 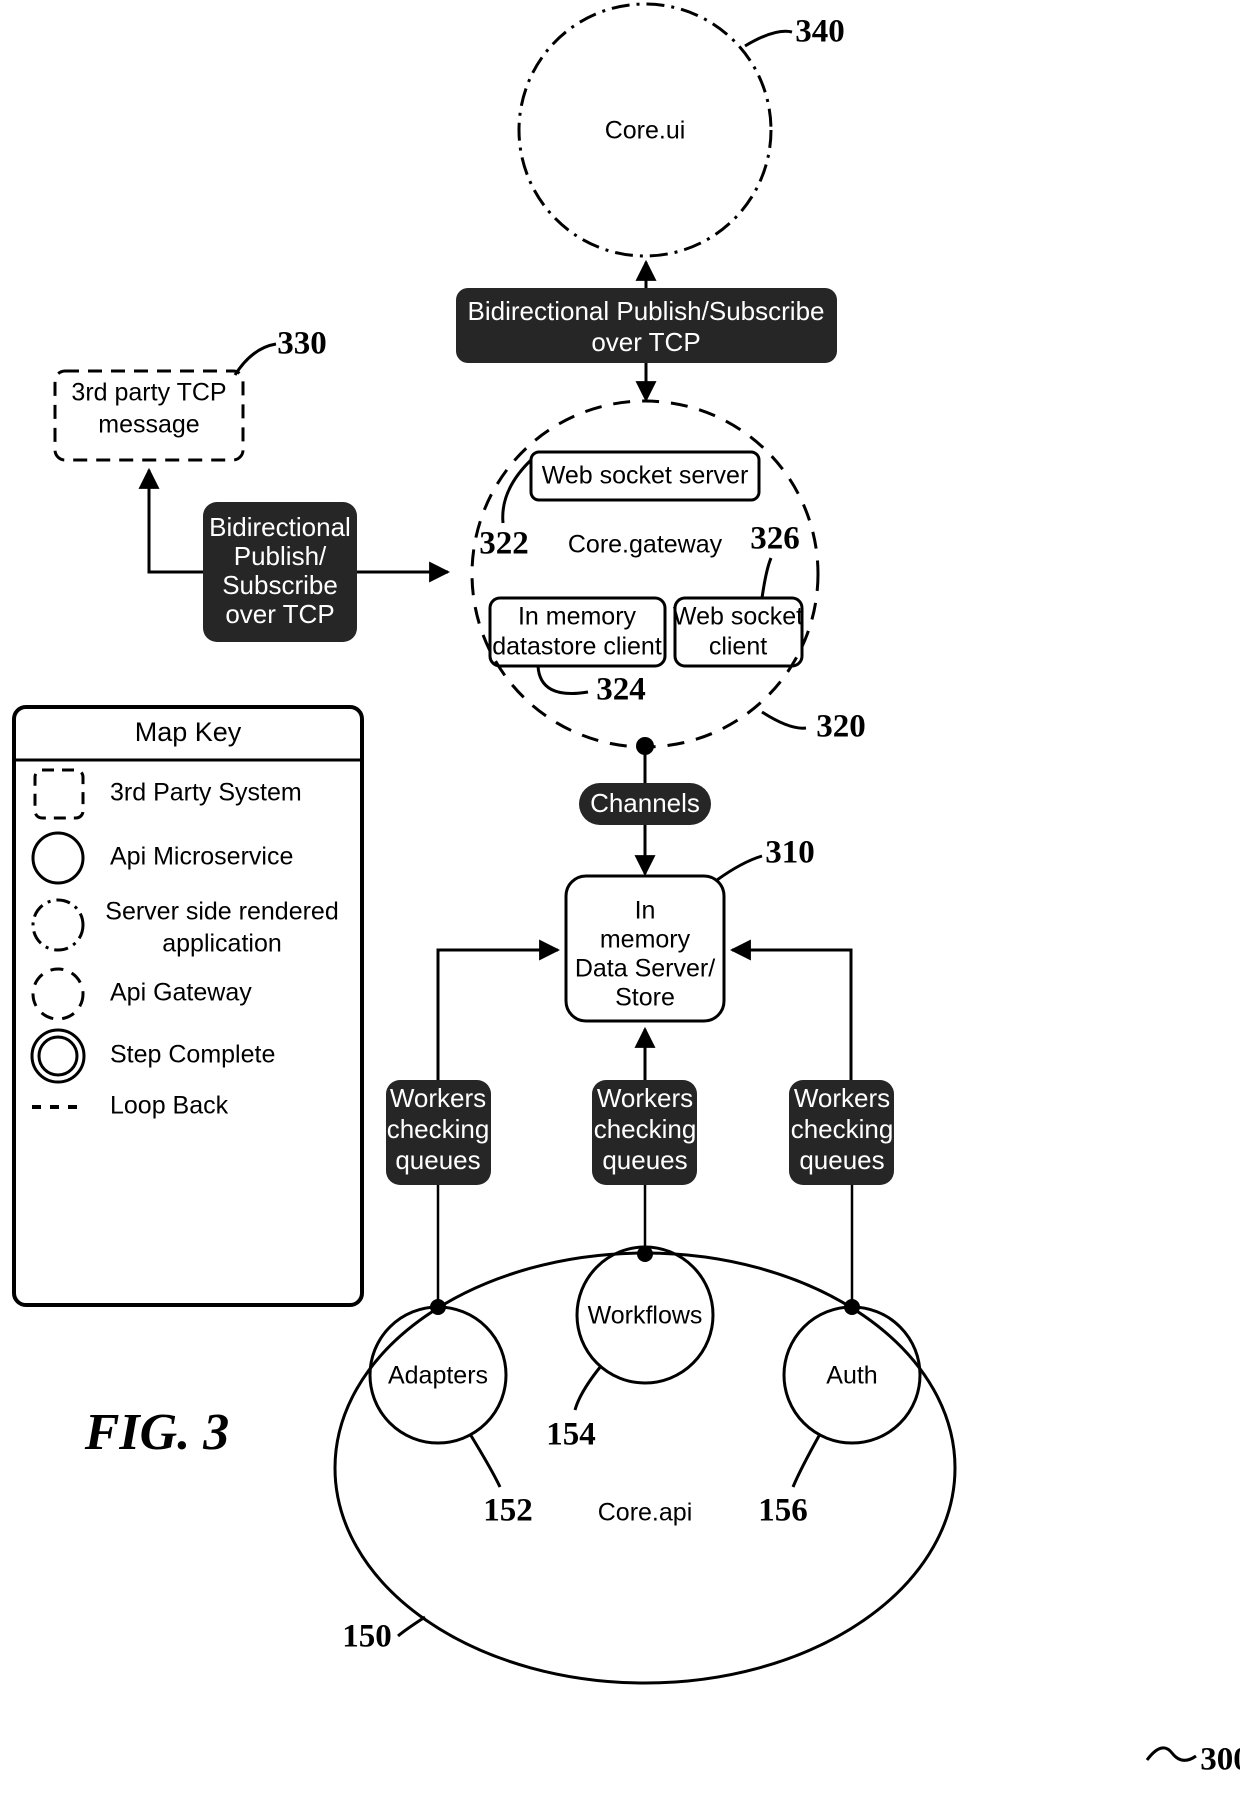 I want to click on map-key-label-0: 3rd Party System, so click(x=206, y=793).